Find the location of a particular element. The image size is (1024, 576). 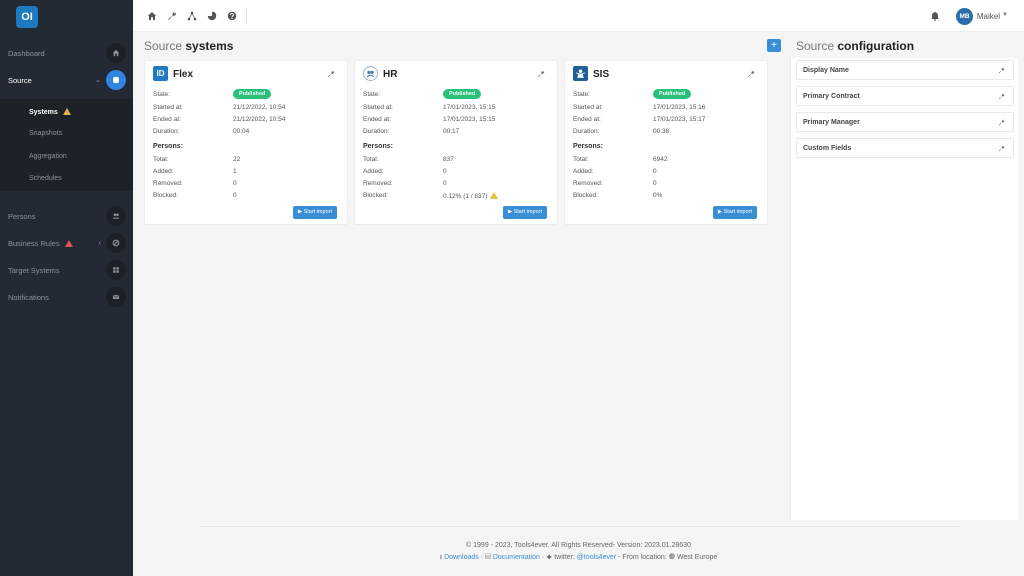

started-value: 17/01/2023, 15:16 is located at coordinates (679, 107).